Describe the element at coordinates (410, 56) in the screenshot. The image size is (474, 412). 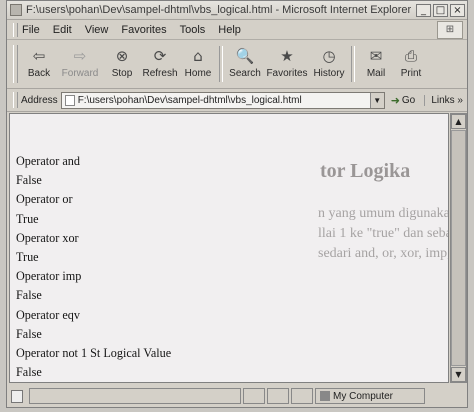
I see `print-icon: ⎙` at that location.